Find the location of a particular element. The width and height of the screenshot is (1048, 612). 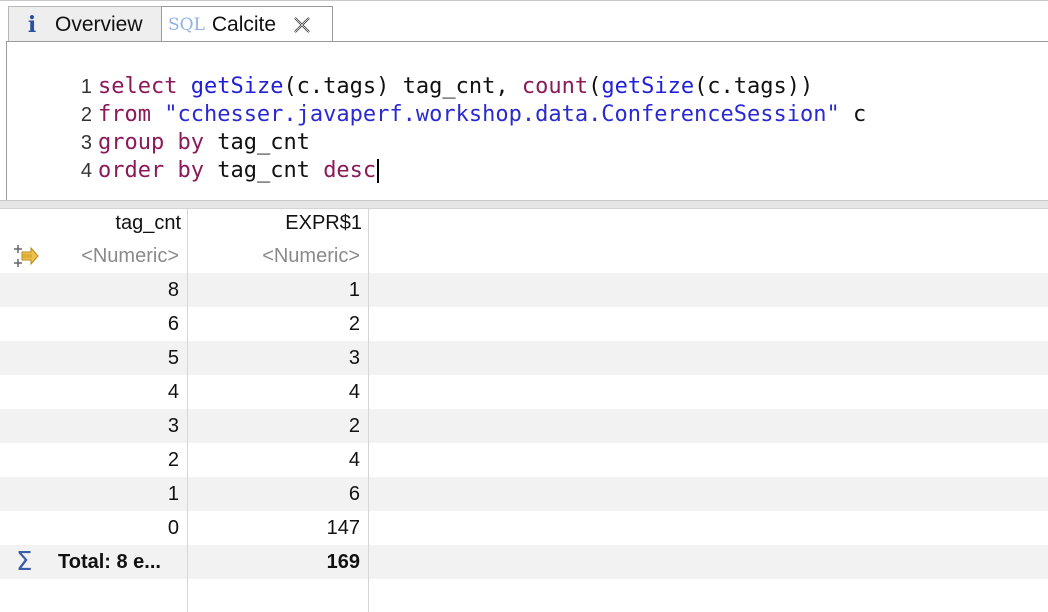

editor-tab-bar: i Overview SQL Calcite is located at coordinates (524, 21).